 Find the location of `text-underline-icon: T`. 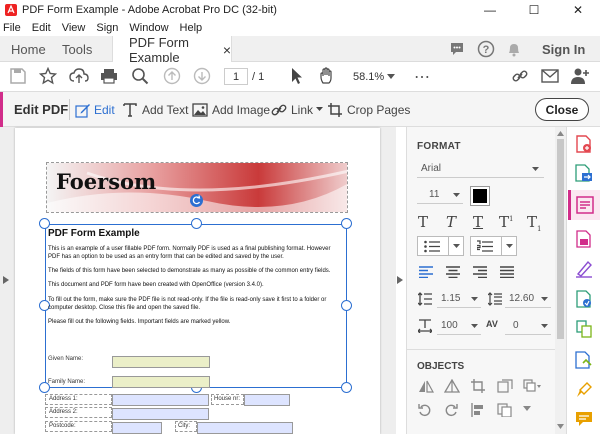

text-underline-icon: T is located at coordinates (478, 222).